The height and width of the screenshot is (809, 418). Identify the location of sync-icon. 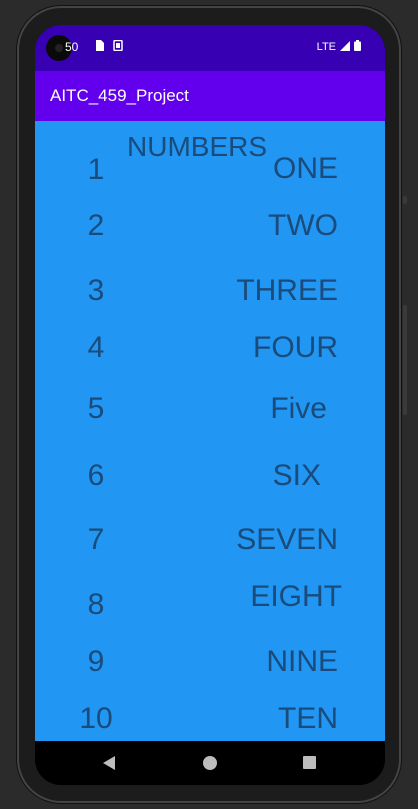
(118, 46).